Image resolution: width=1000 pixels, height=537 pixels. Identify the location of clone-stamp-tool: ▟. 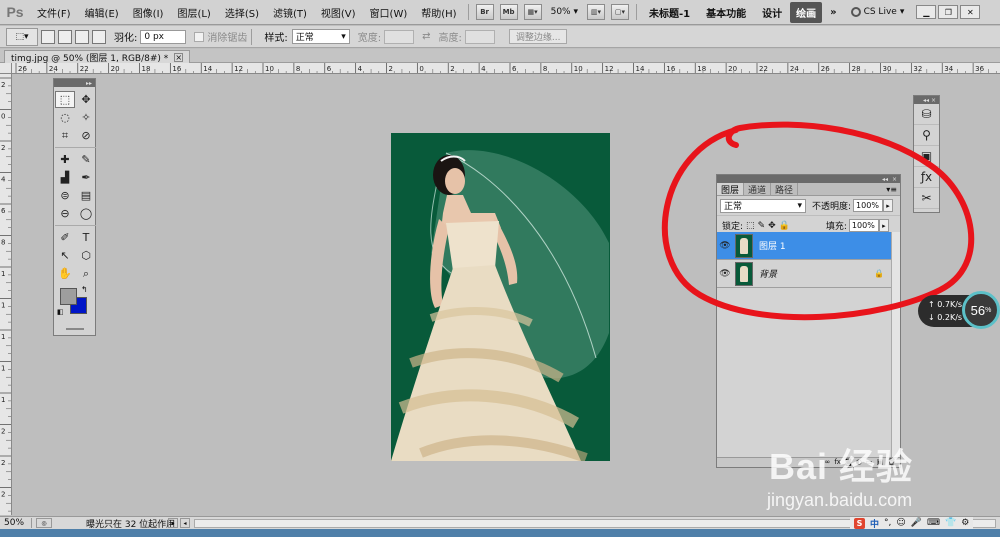
(65, 177).